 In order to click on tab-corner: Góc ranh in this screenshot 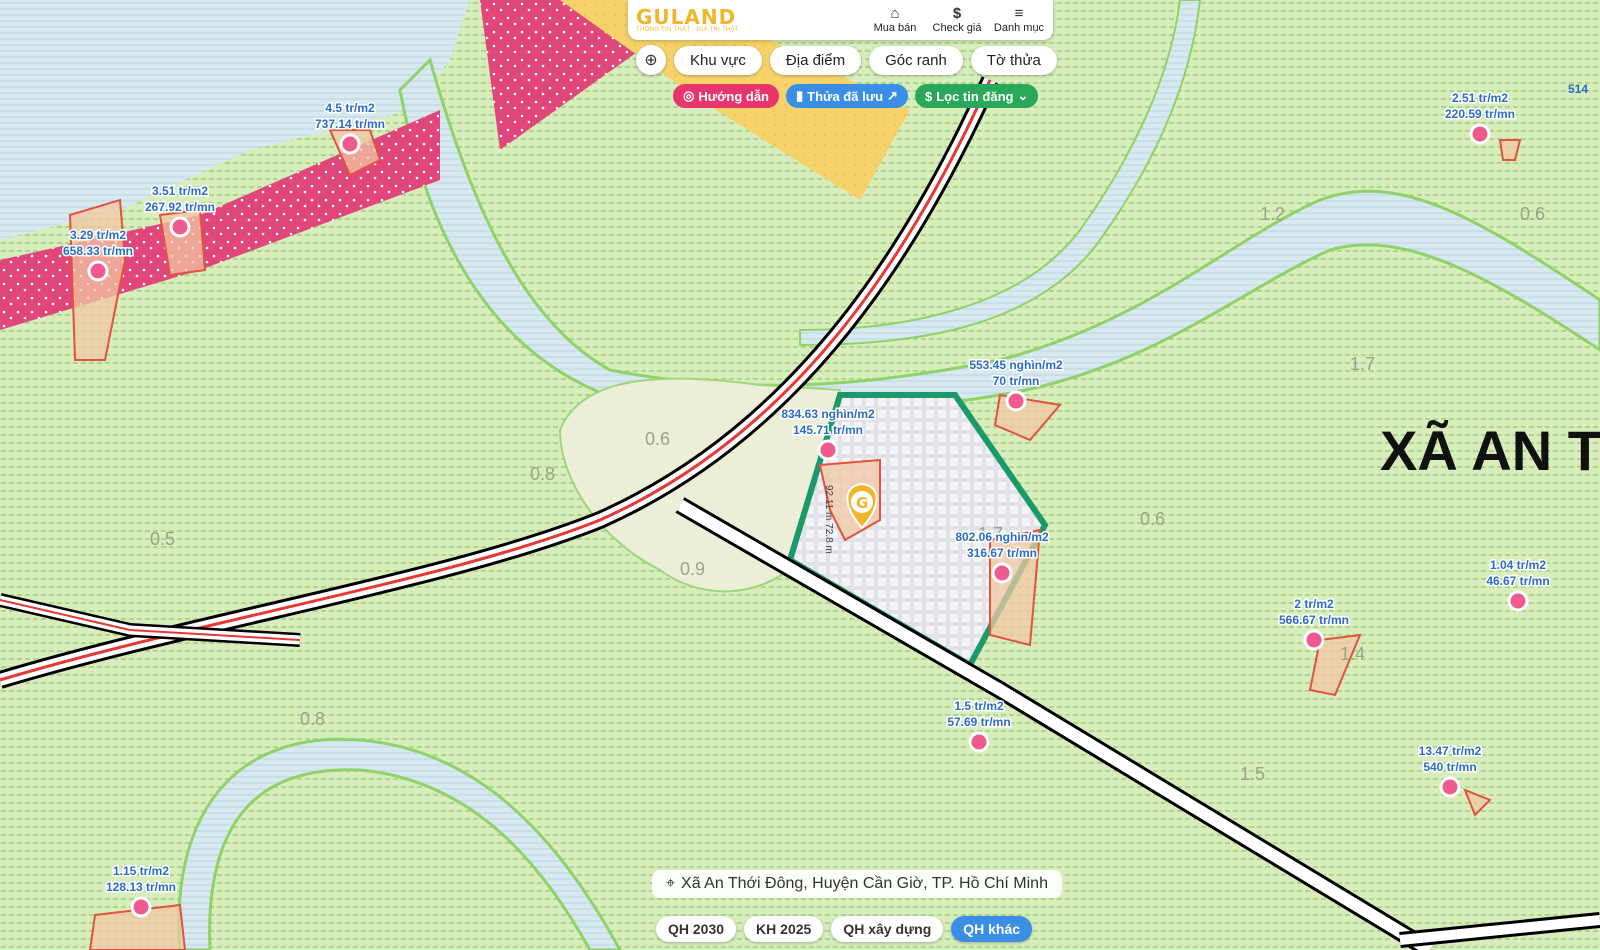, I will do `click(916, 60)`.